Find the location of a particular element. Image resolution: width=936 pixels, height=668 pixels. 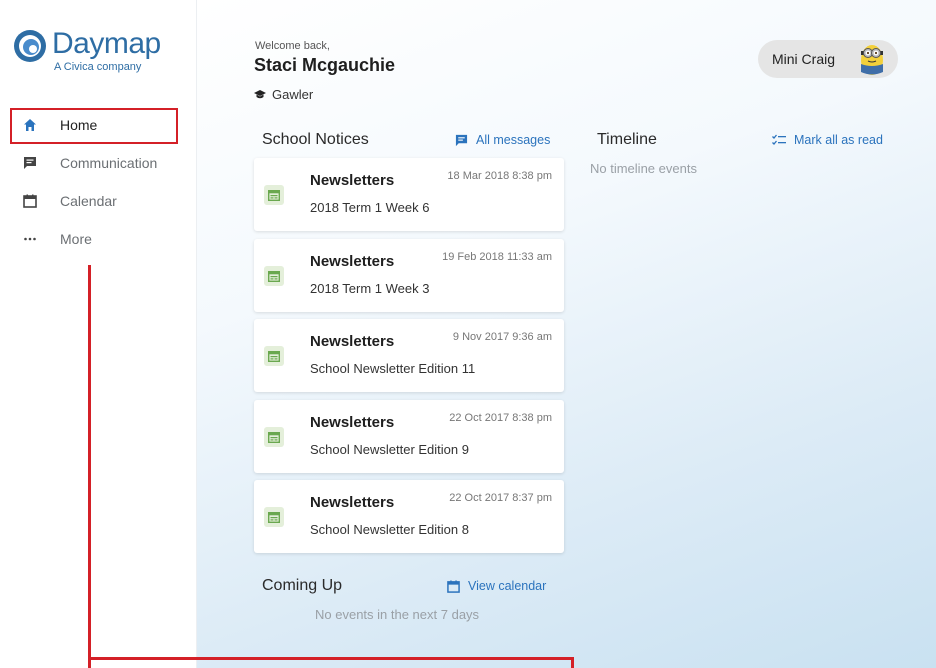

notice-subtitle: School Newsletter Edition 9 is located at coordinates (389, 449).